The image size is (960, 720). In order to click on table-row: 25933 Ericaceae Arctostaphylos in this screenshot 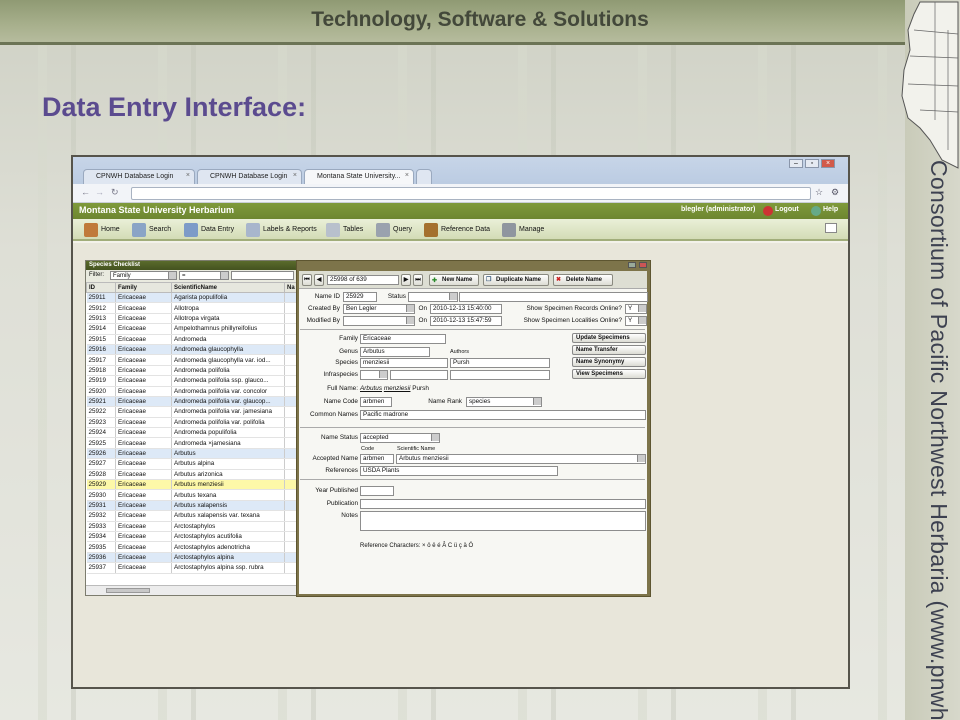, I will do `click(191, 527)`.